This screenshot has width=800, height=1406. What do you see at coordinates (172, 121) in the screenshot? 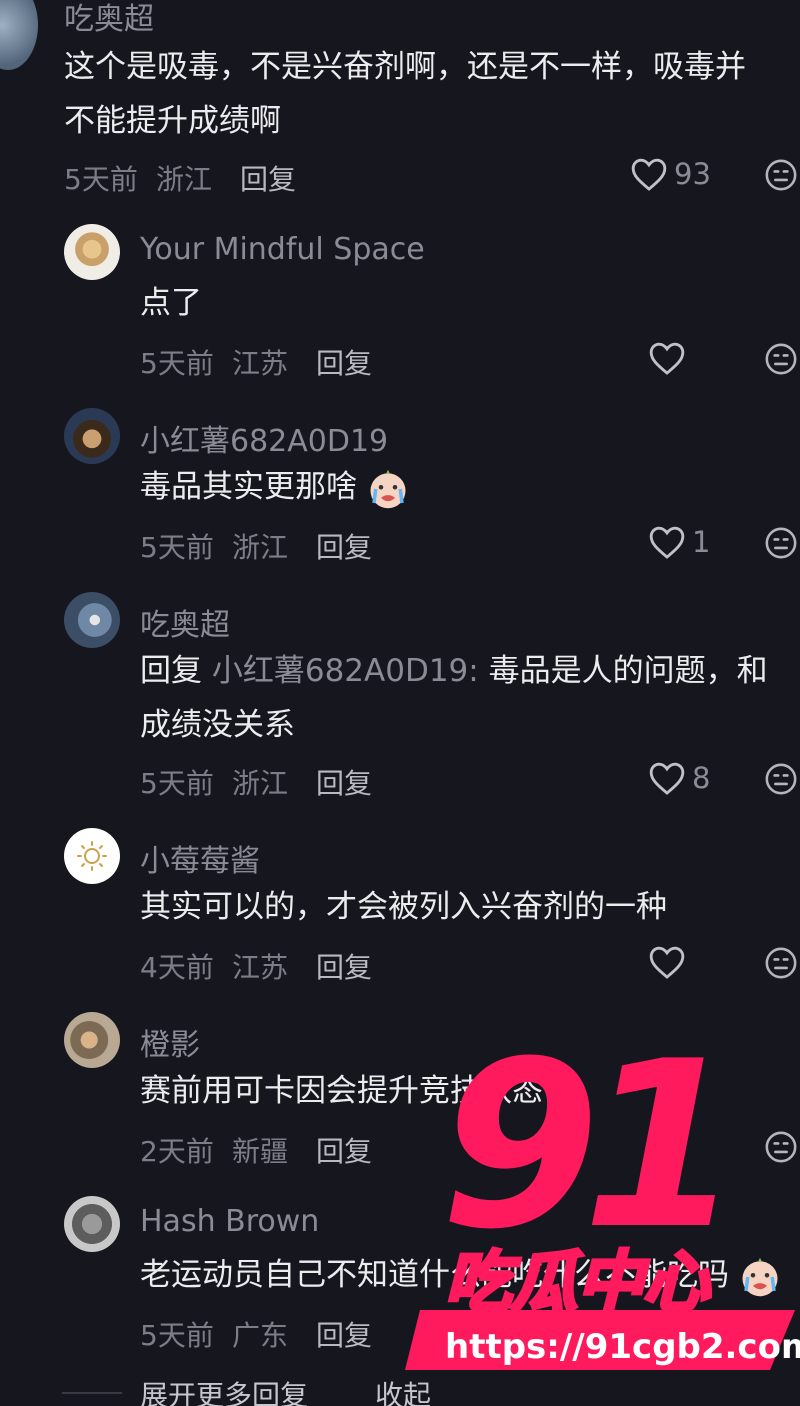
I see `comment-text: 不能提升成绩啊` at bounding box center [172, 121].